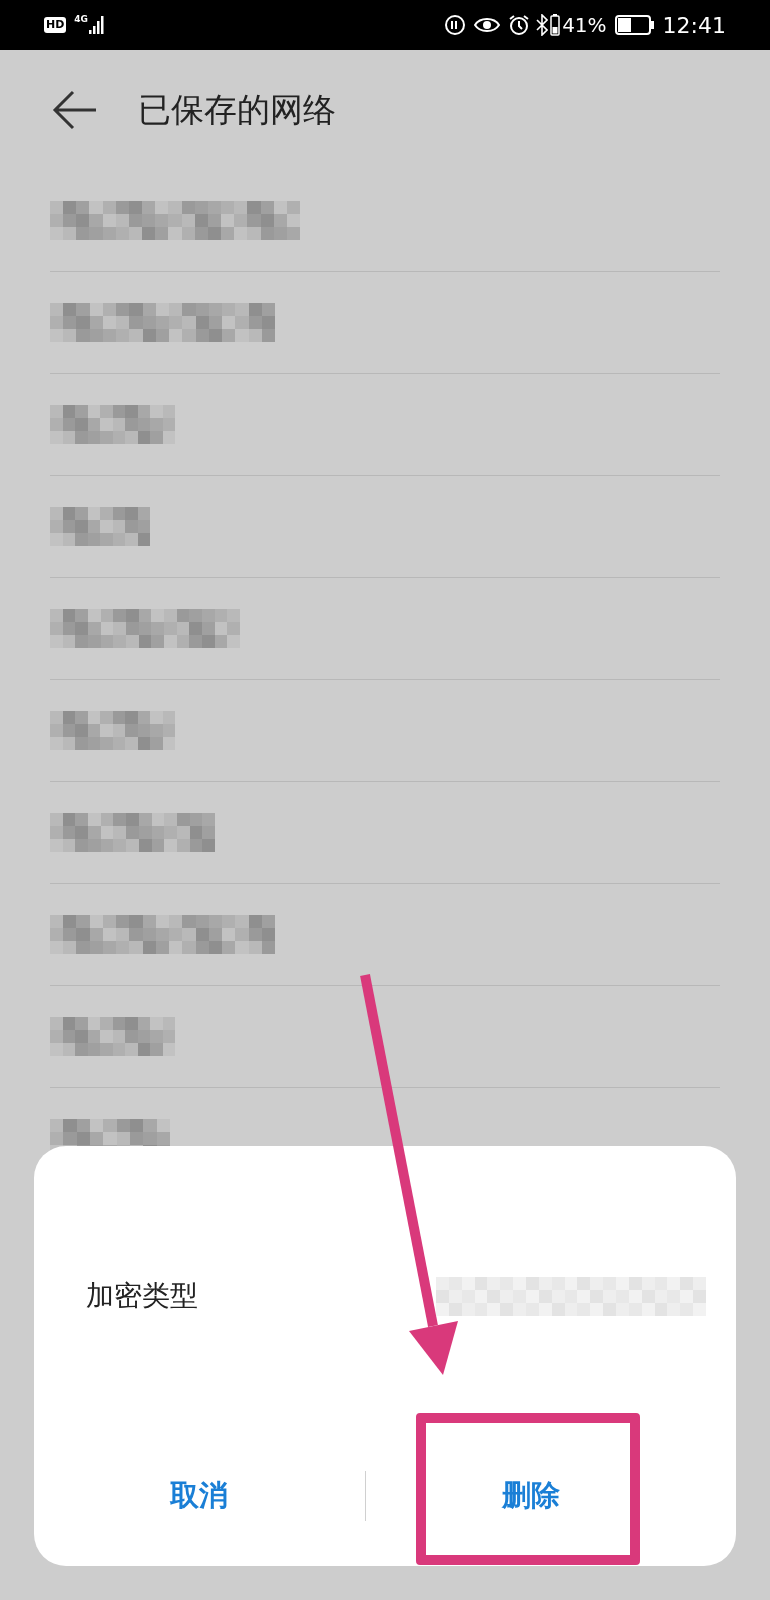 The height and width of the screenshot is (1600, 770). Describe the element at coordinates (584, 25) in the screenshot. I see `battery-percentage: 41%` at that location.